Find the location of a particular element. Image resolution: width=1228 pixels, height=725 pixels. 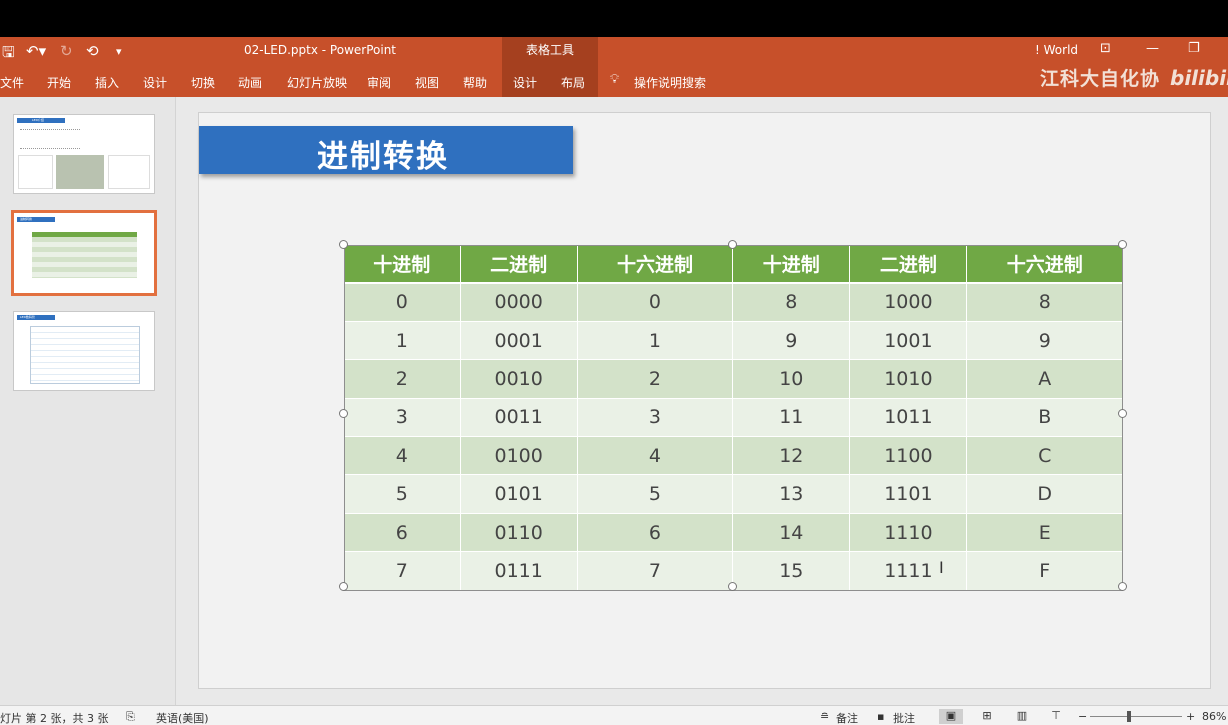

slide-thumbnail-1: LED介绍 is located at coordinates (84, 154).